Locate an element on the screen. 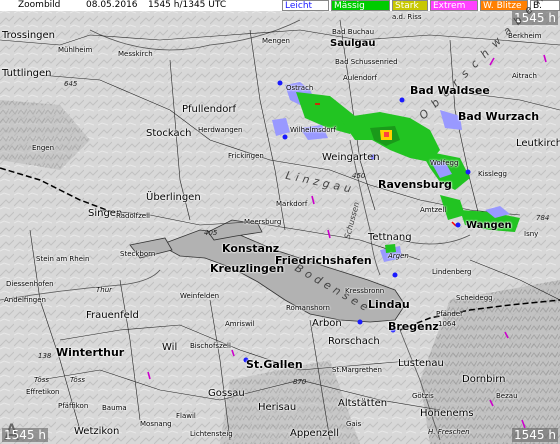 The image size is (560, 444). place-gotzis: Götzis is located at coordinates (423, 396).